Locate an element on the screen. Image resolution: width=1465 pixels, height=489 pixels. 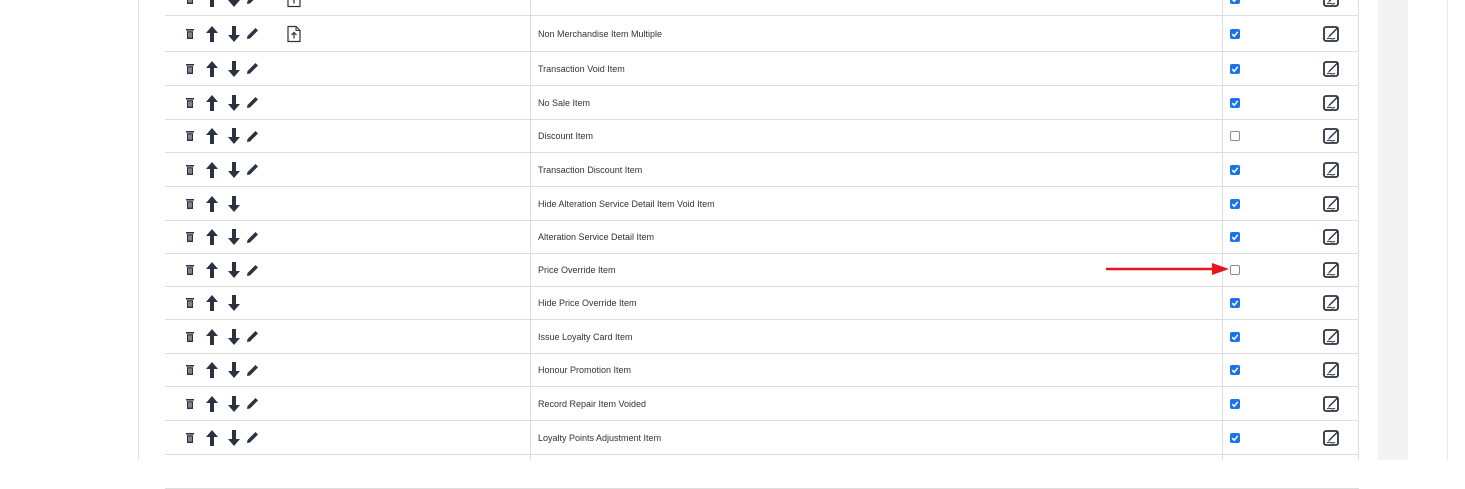
row-label: Record Repair Item Voided is located at coordinates (592, 403).